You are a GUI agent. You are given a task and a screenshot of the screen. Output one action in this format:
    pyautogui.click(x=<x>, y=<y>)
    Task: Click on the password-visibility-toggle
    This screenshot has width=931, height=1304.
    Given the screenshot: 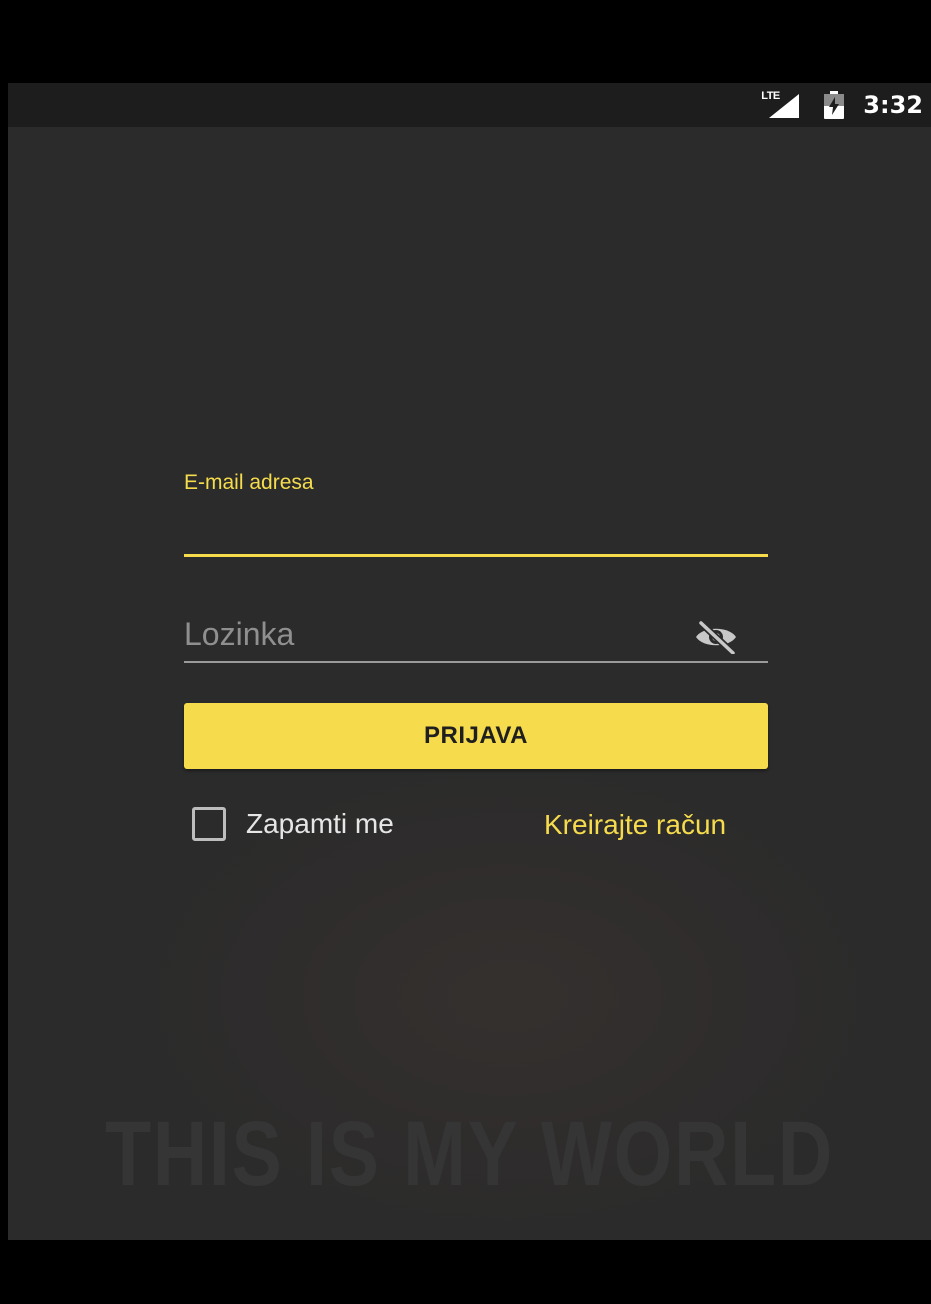 What is the action you would take?
    pyautogui.click(x=716, y=637)
    